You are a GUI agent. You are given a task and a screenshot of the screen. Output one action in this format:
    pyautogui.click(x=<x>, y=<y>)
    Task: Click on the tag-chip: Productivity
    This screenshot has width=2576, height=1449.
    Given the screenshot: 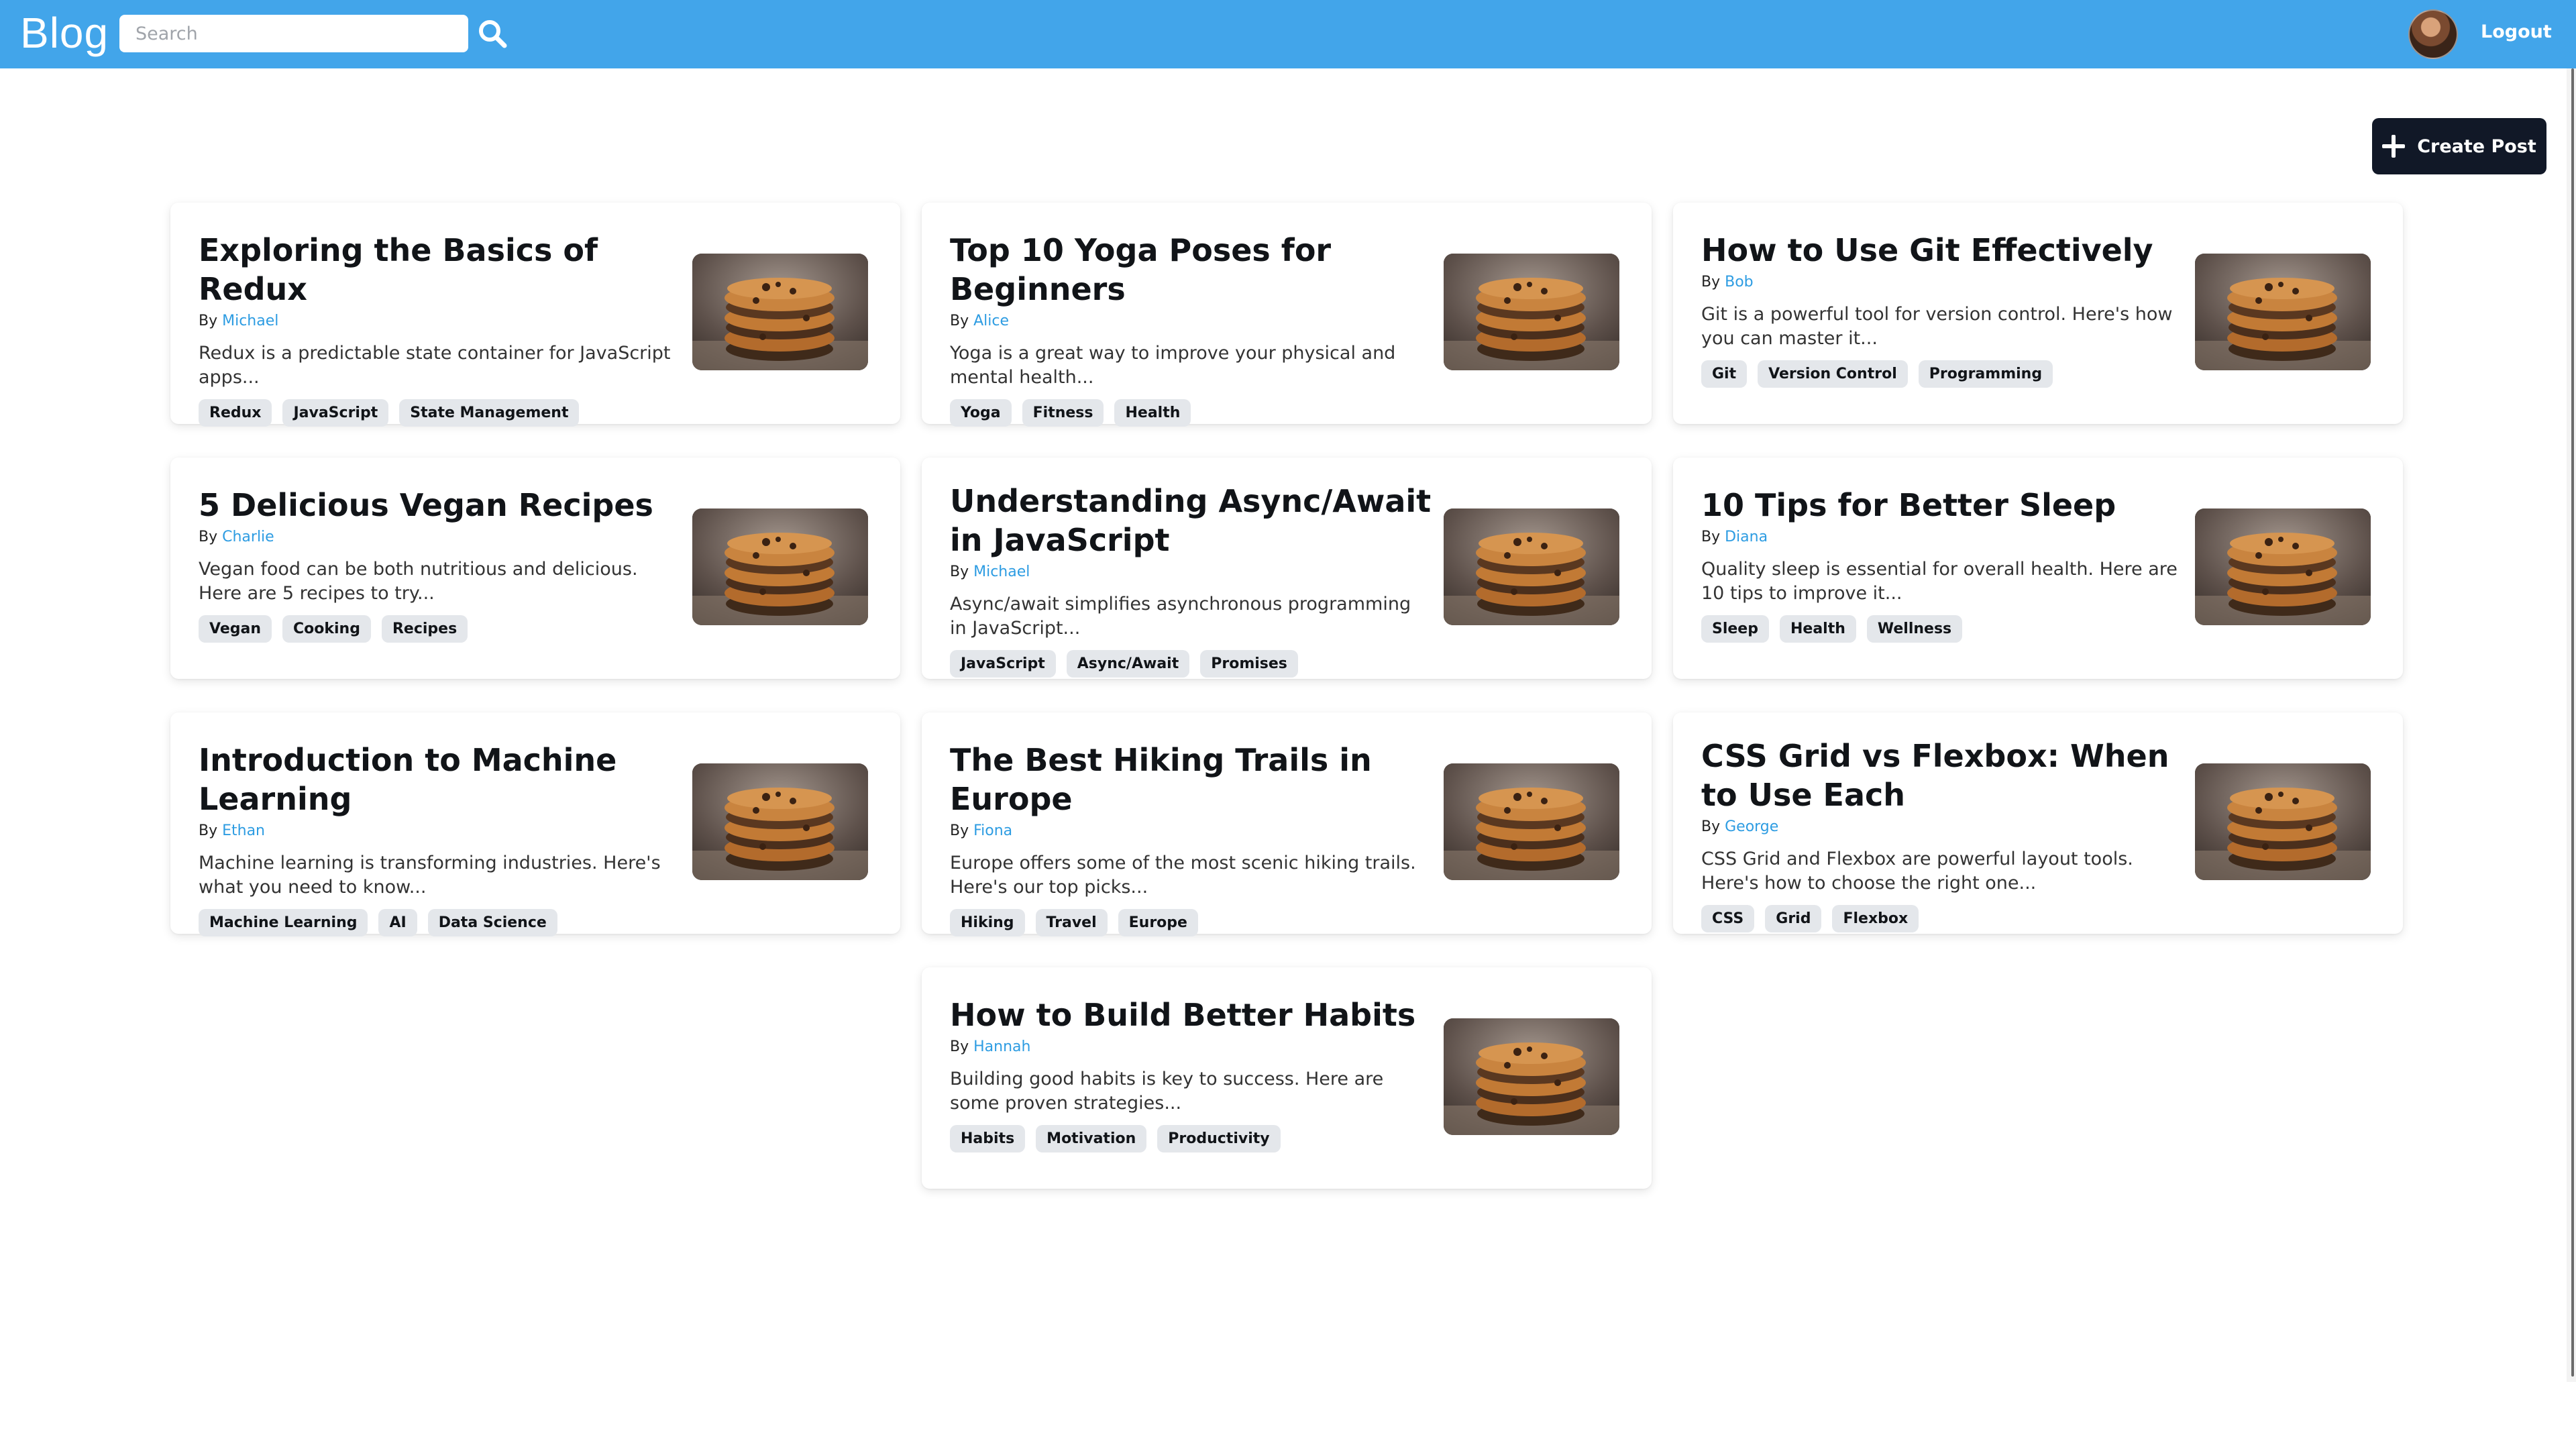 What is the action you would take?
    pyautogui.click(x=1219, y=1138)
    